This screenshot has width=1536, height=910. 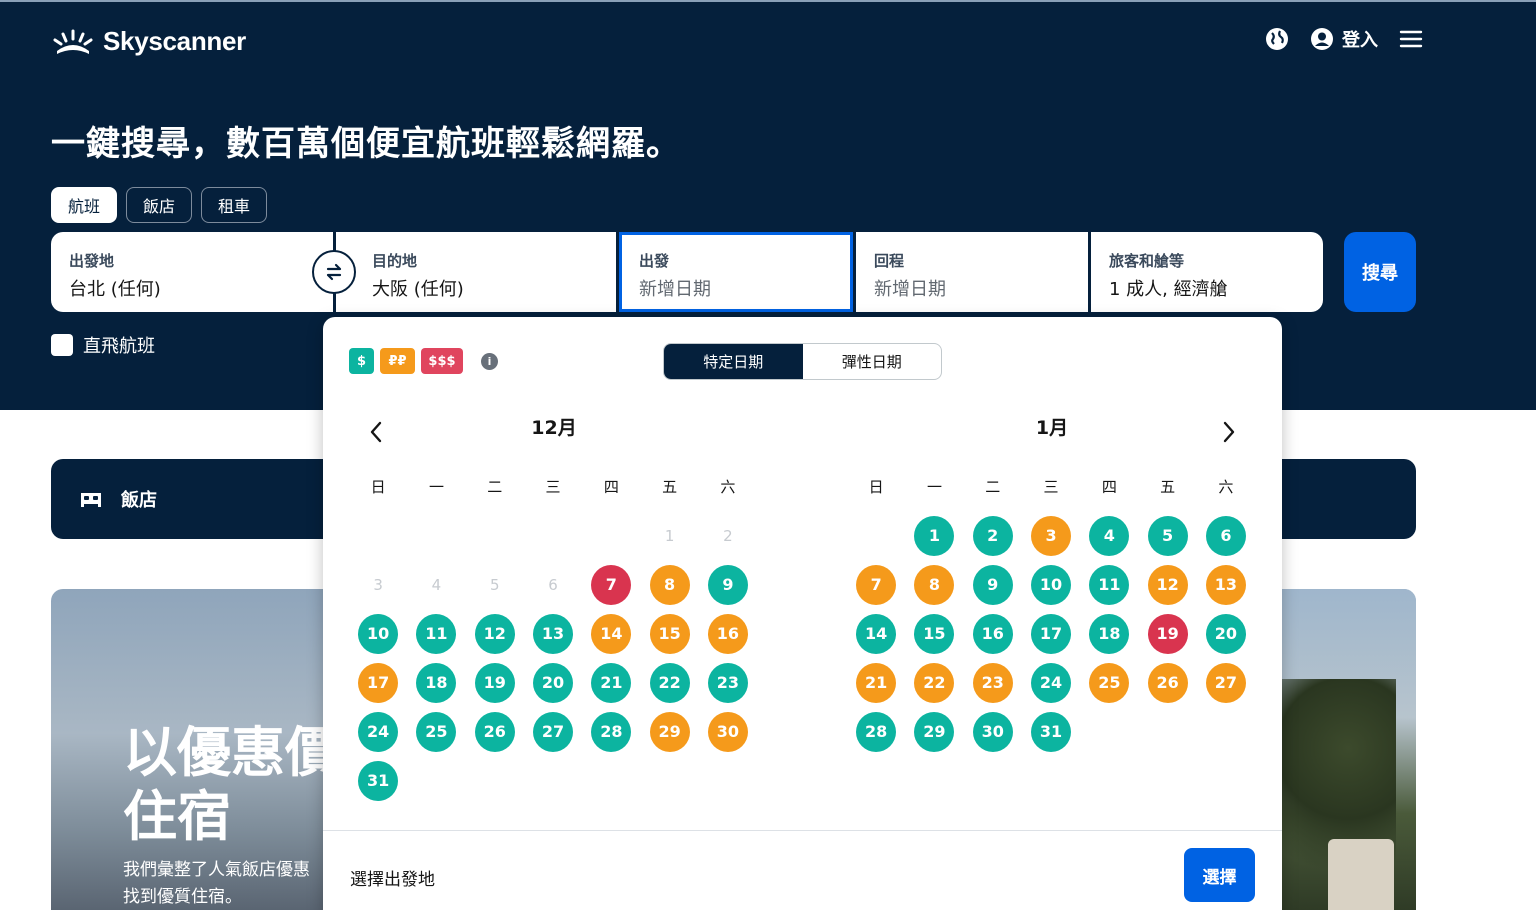 I want to click on destination-field: 目的地 大阪 (任何), so click(x=476, y=272).